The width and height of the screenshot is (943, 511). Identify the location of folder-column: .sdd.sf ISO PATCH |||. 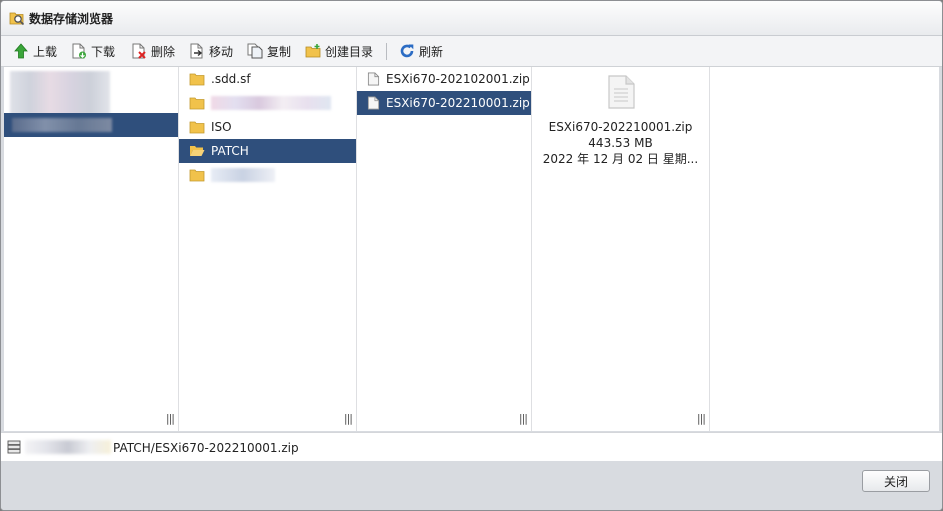
(268, 249).